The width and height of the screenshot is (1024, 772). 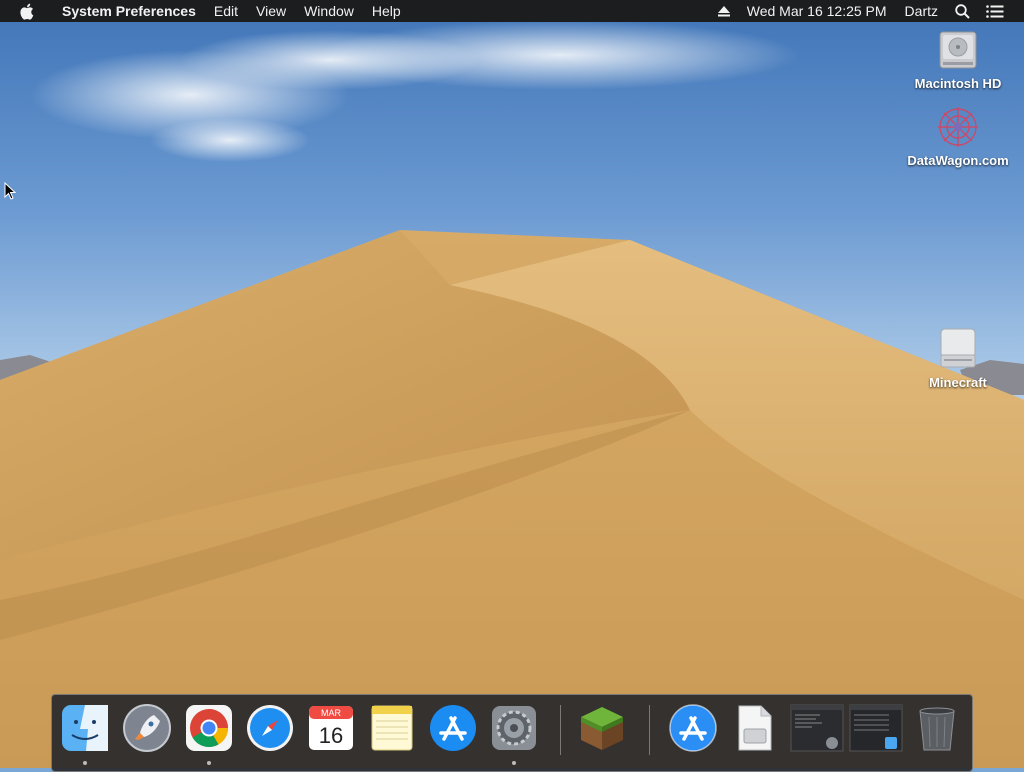 I want to click on datawagon-icon, so click(x=958, y=127).